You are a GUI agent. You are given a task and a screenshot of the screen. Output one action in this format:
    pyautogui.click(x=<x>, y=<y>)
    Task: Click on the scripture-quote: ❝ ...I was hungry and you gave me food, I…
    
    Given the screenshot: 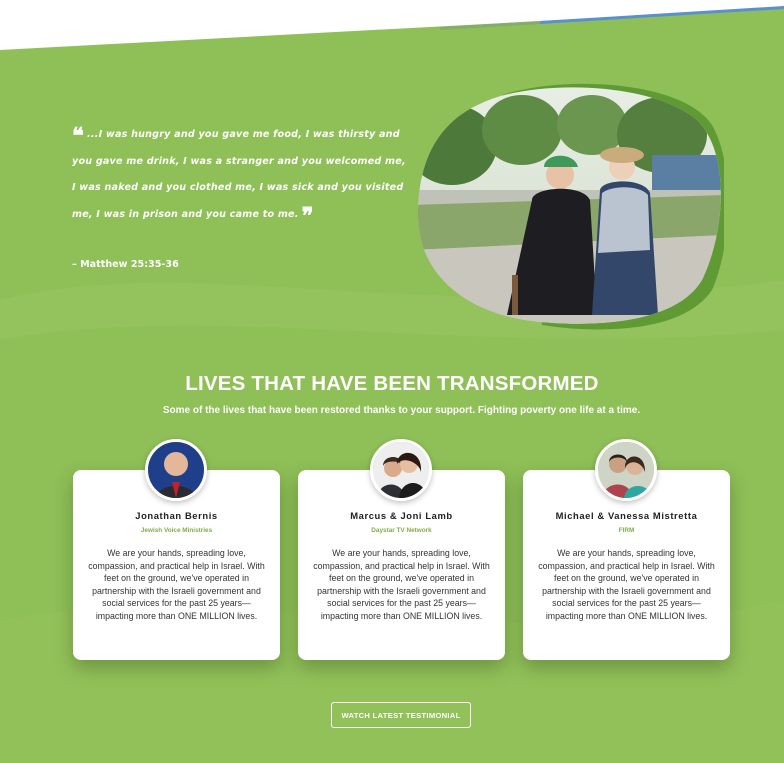 What is the action you would take?
    pyautogui.click(x=242, y=175)
    